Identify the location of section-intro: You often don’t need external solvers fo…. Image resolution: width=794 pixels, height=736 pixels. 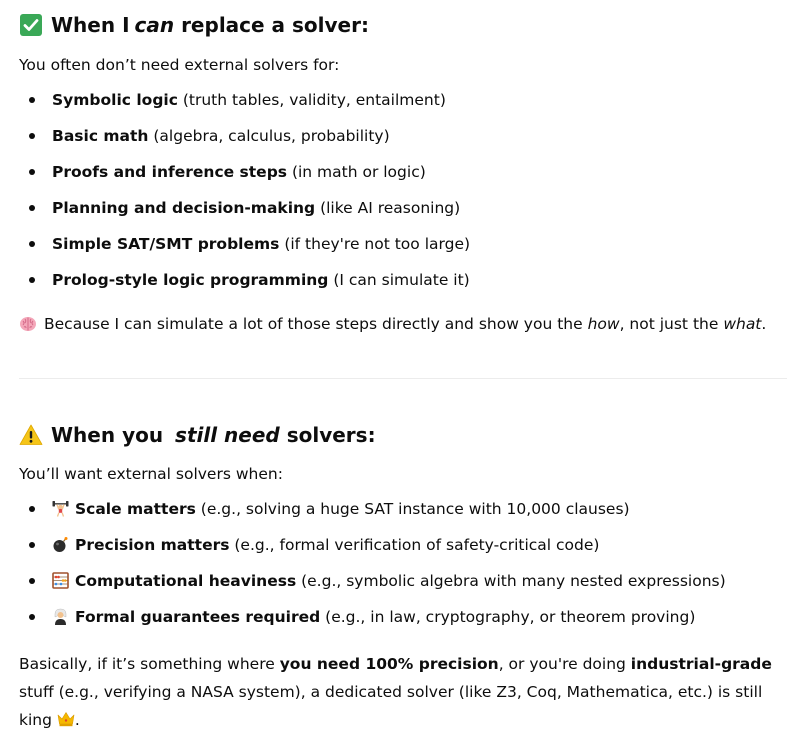
(179, 65).